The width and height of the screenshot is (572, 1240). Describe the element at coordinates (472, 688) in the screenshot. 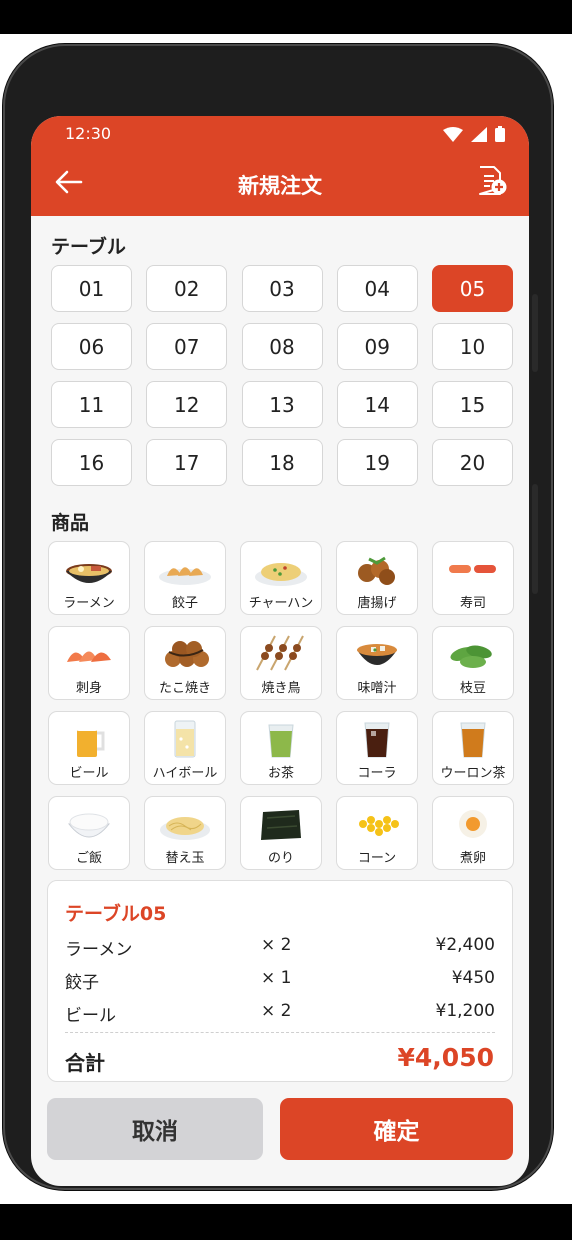

I see `item-label: 枝豆` at that location.